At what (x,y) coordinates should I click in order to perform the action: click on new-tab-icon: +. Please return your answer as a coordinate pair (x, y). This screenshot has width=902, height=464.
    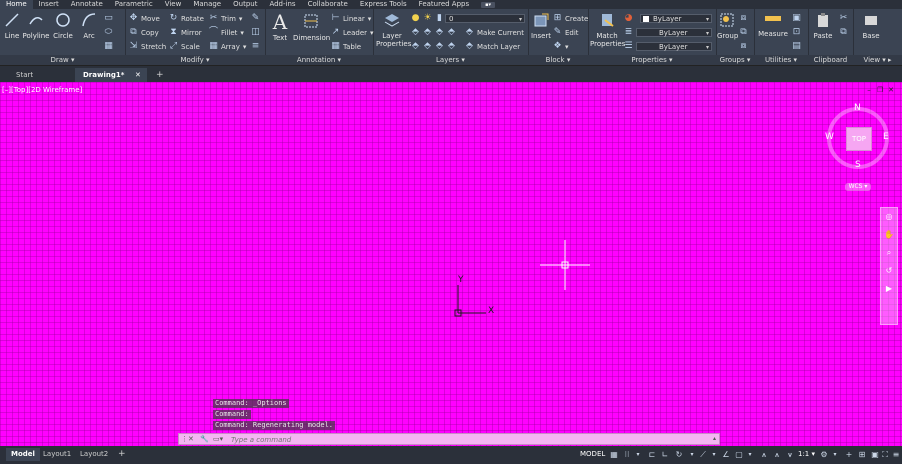
    Looking at the image, I should click on (160, 75).